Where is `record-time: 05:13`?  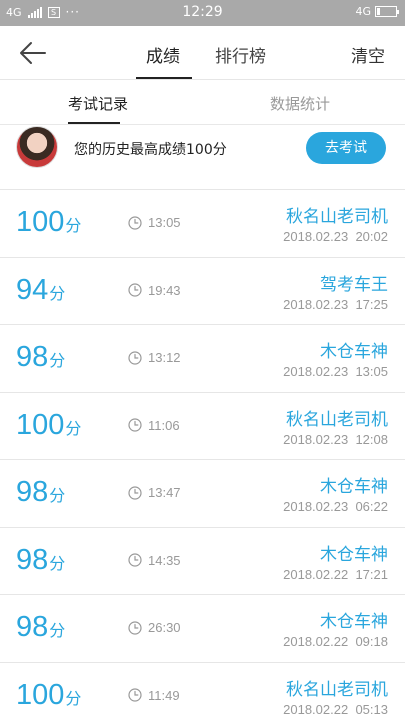
record-time: 05:13 is located at coordinates (371, 709).